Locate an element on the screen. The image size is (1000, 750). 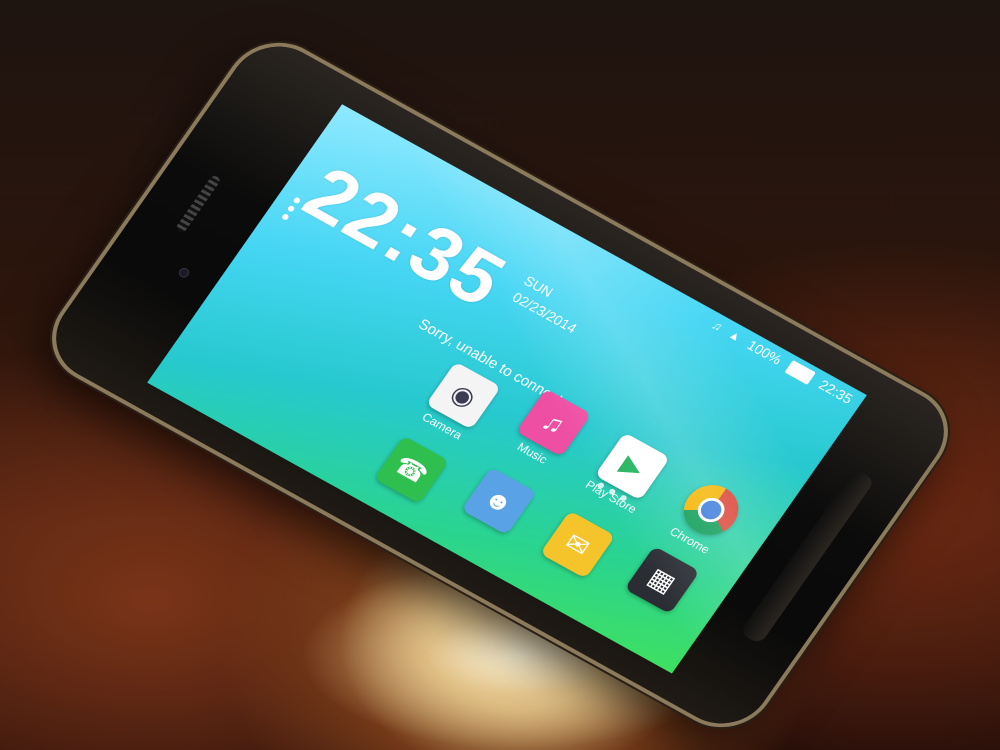
phone-icon: ☎ is located at coordinates (411, 469).